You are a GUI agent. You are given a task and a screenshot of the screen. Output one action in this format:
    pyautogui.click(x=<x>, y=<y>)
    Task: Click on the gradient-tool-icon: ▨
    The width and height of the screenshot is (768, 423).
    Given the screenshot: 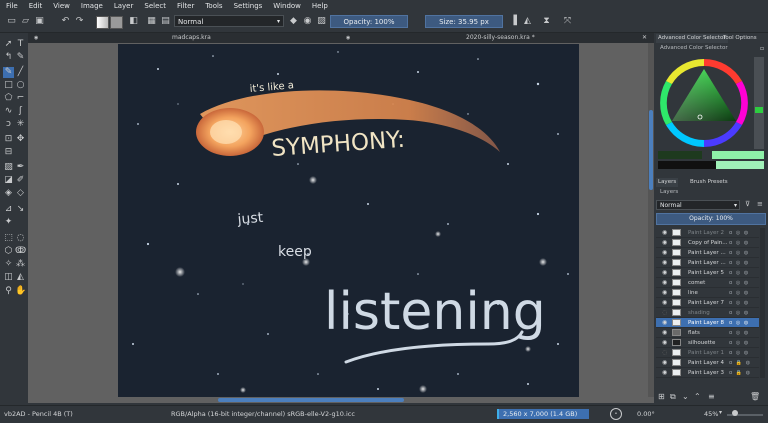 What is the action you would take?
    pyautogui.click(x=8, y=167)
    